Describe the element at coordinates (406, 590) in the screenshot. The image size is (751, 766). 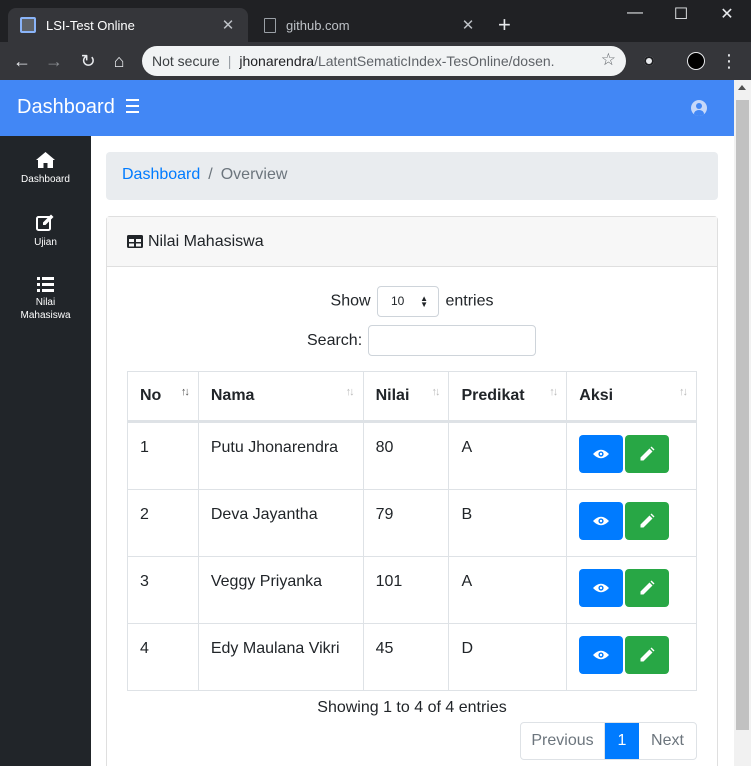
I see `cell-nilai: 101` at that location.